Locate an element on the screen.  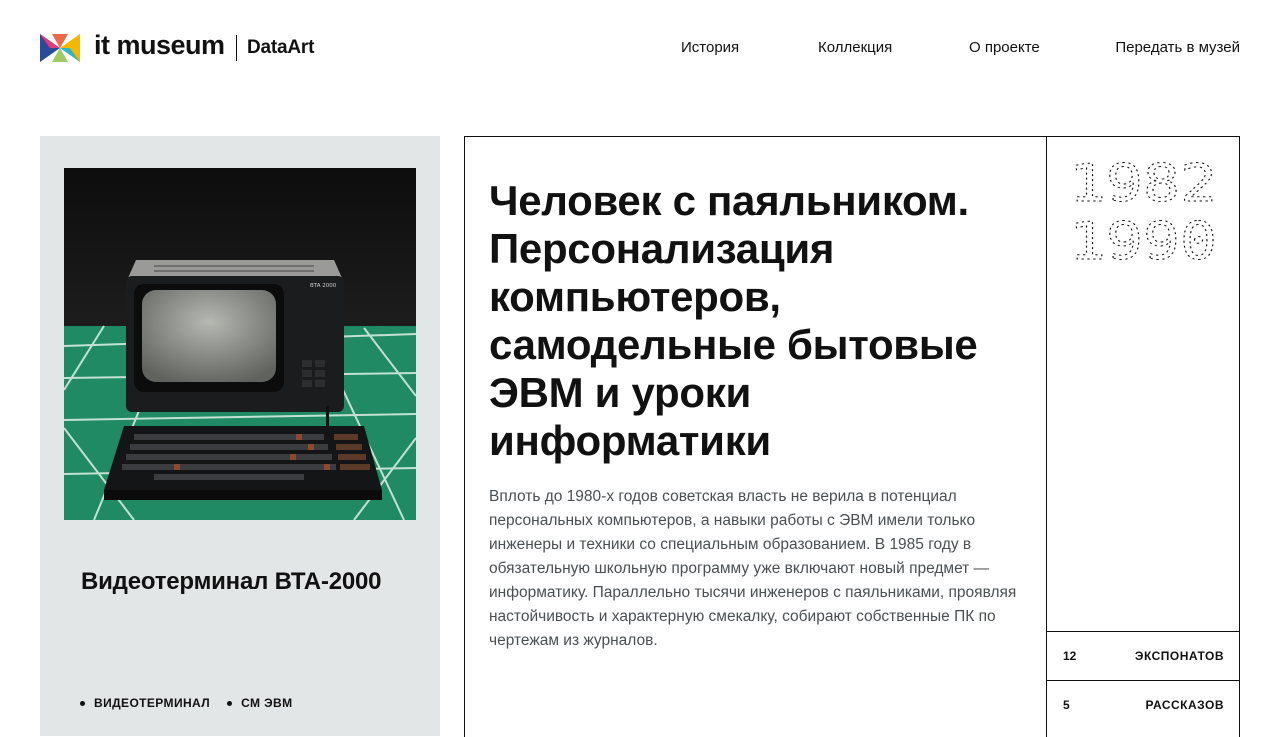
stat-stories-count: 5 is located at coordinates (1066, 704).